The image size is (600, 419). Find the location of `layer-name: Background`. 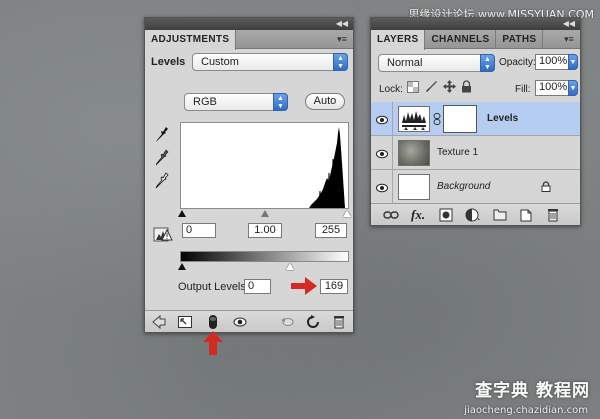

layer-name: Background is located at coordinates (463, 186).